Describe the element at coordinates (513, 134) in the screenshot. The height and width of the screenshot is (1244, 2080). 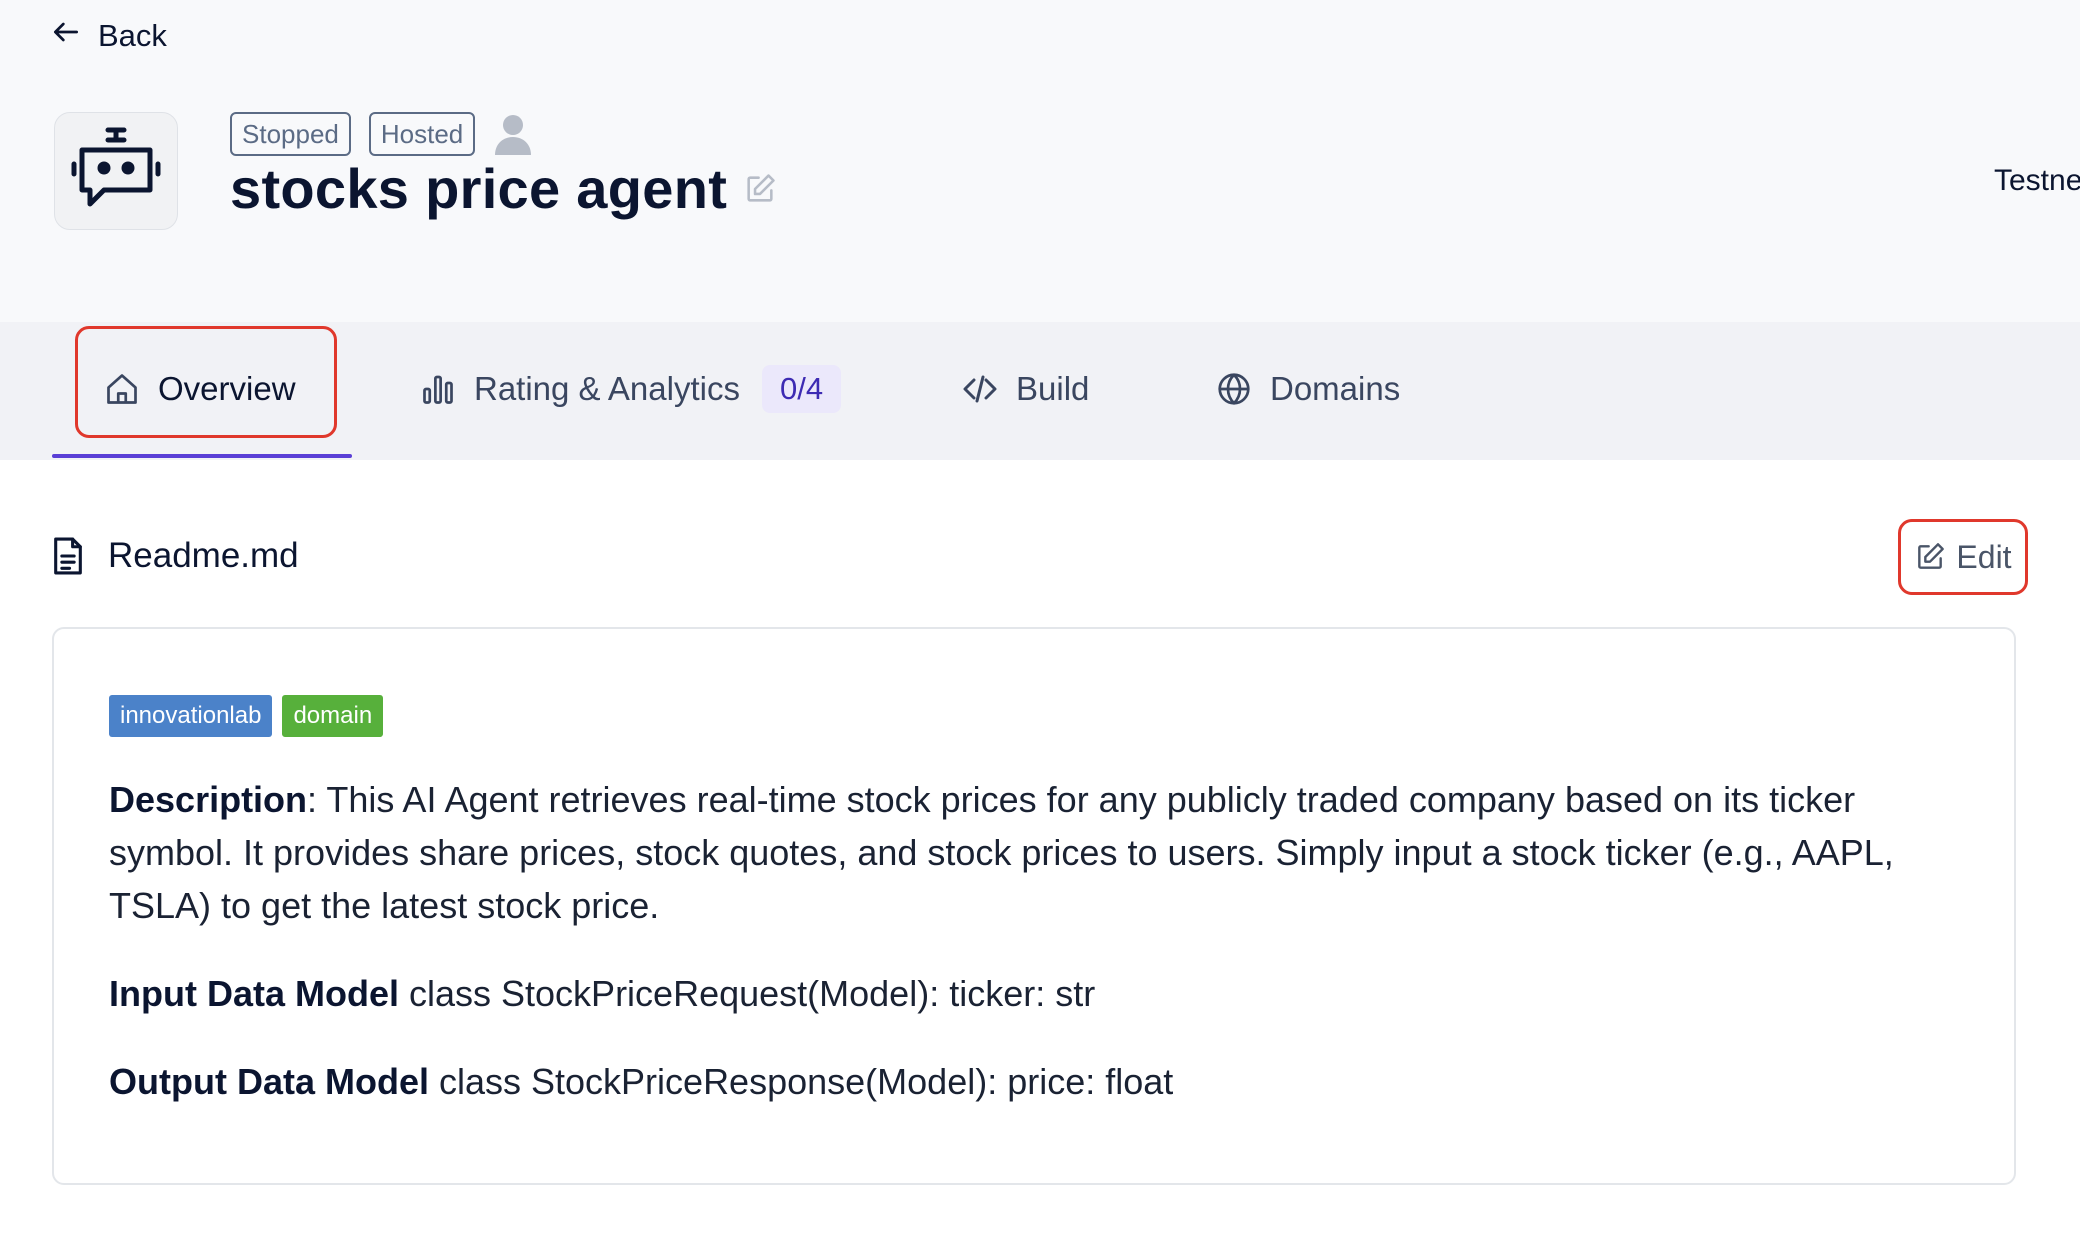
I see `user-icon` at that location.